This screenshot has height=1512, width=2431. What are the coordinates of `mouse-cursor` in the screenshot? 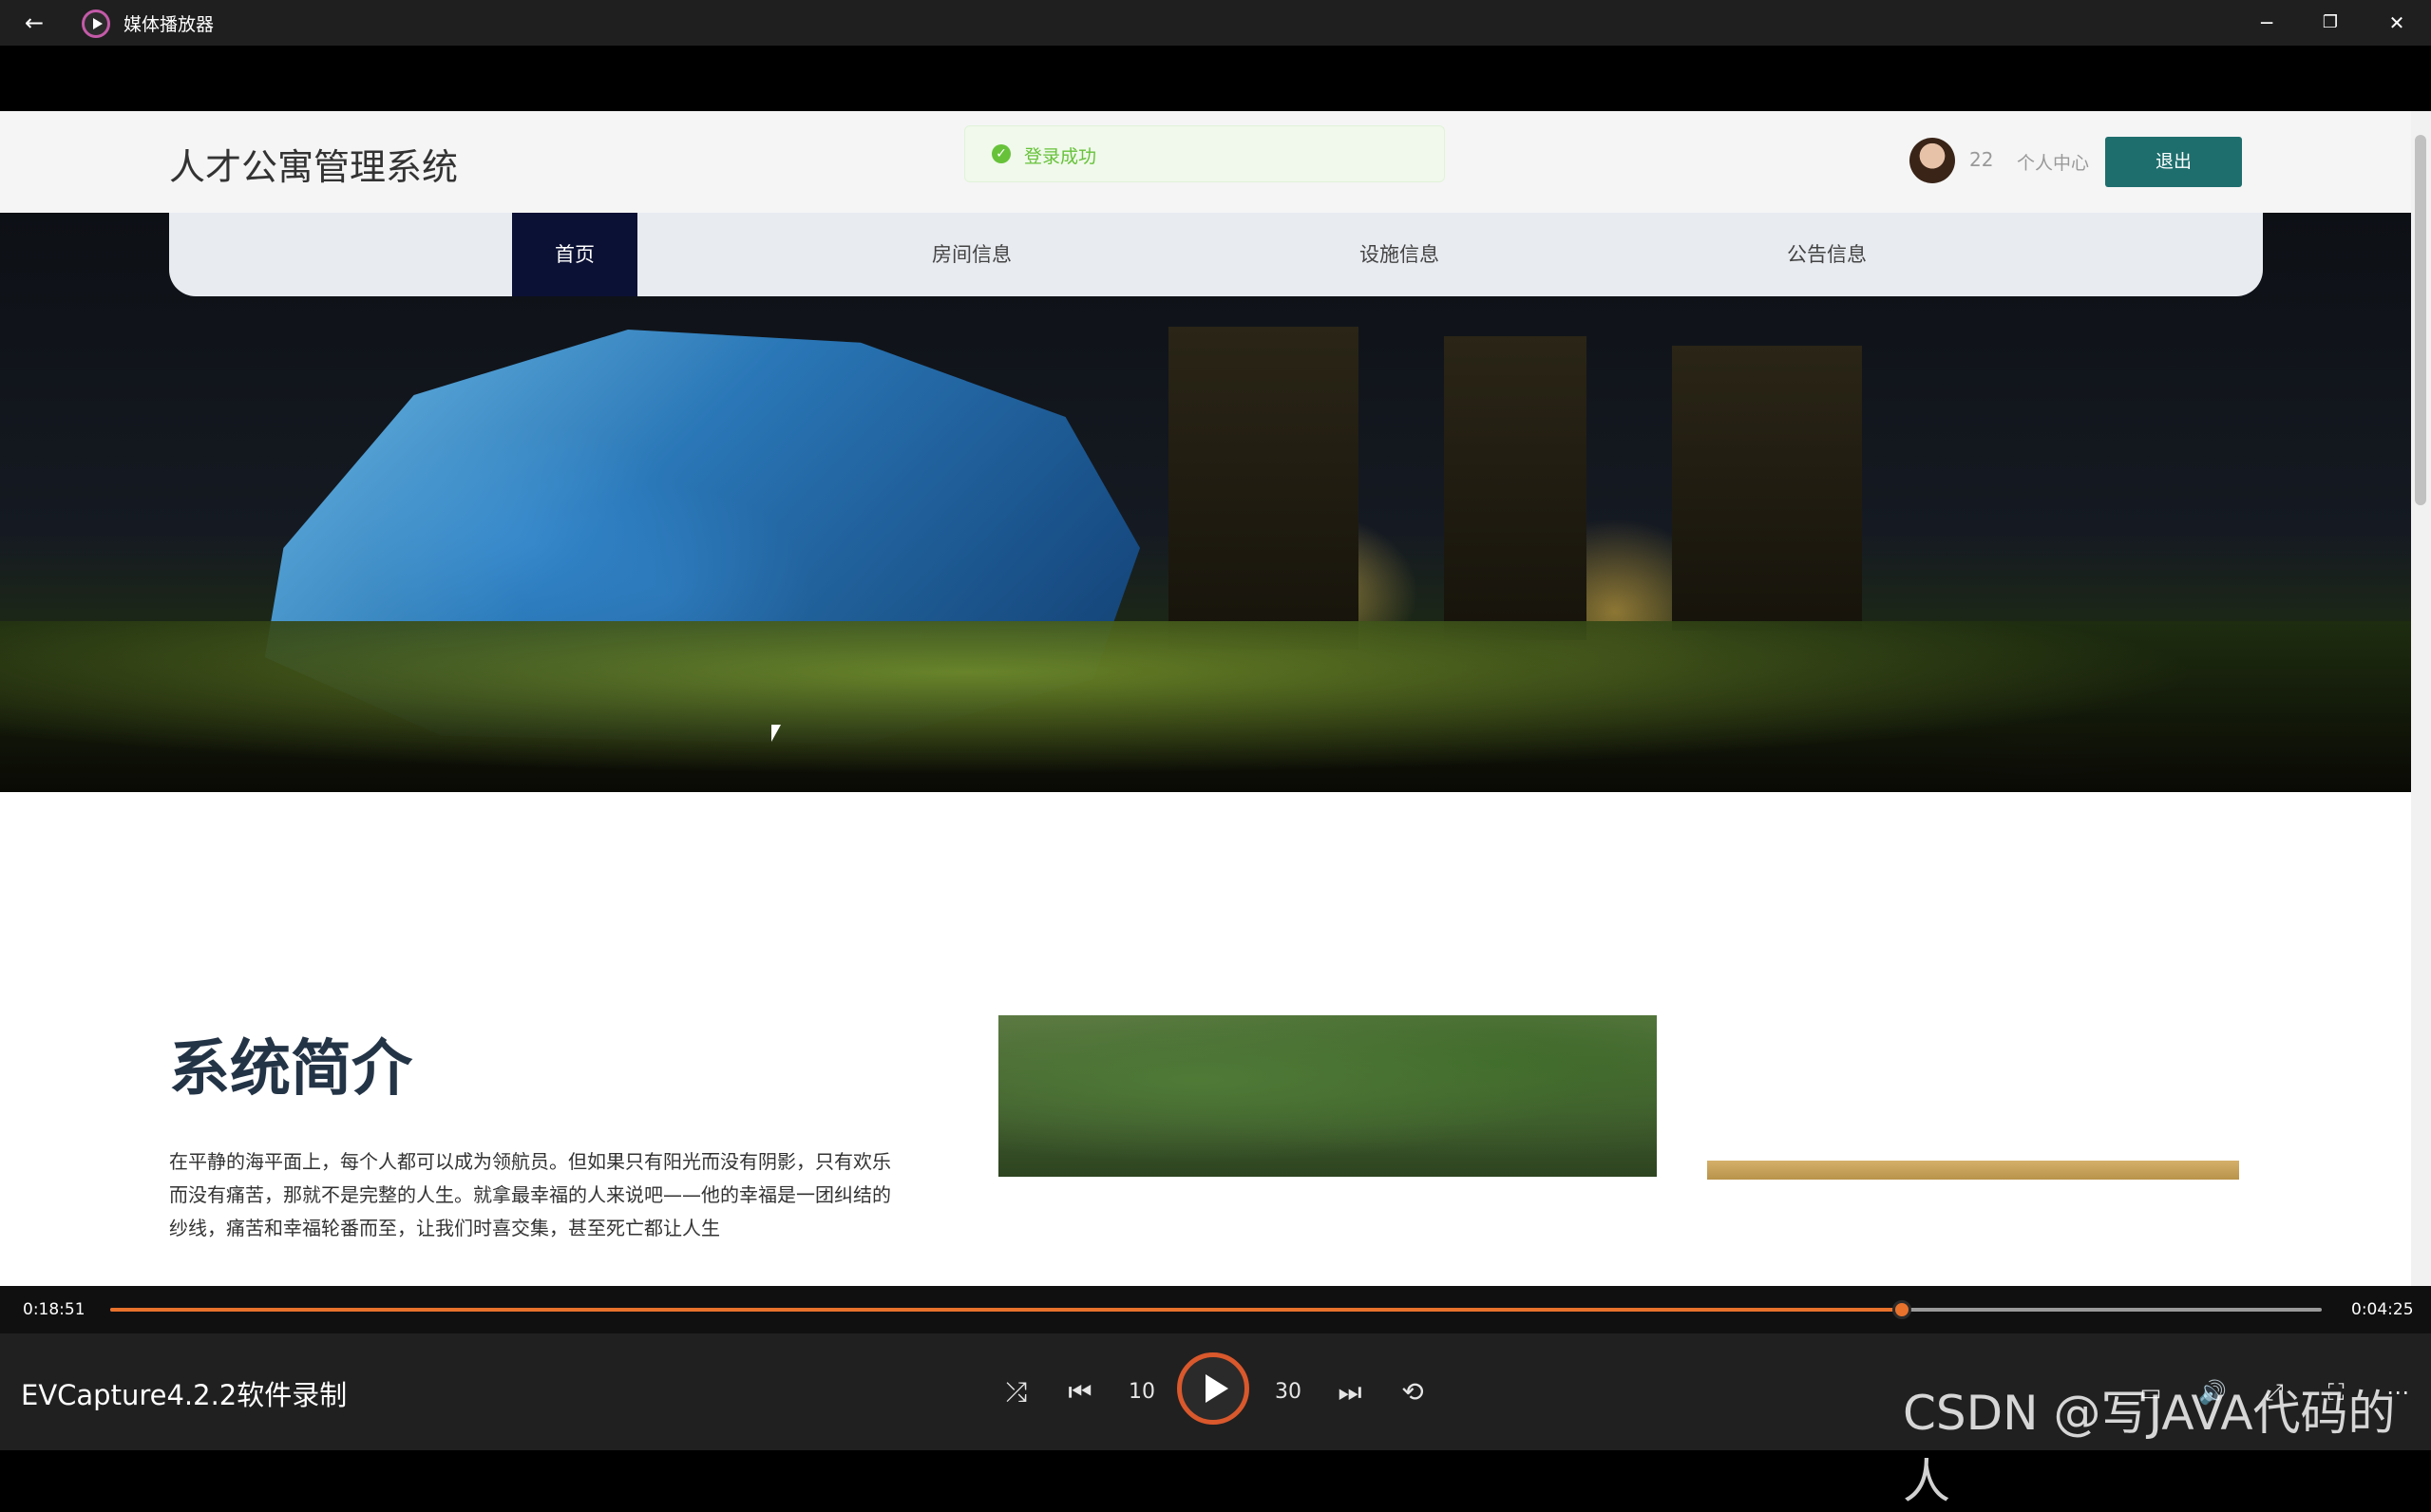 It's located at (776, 733).